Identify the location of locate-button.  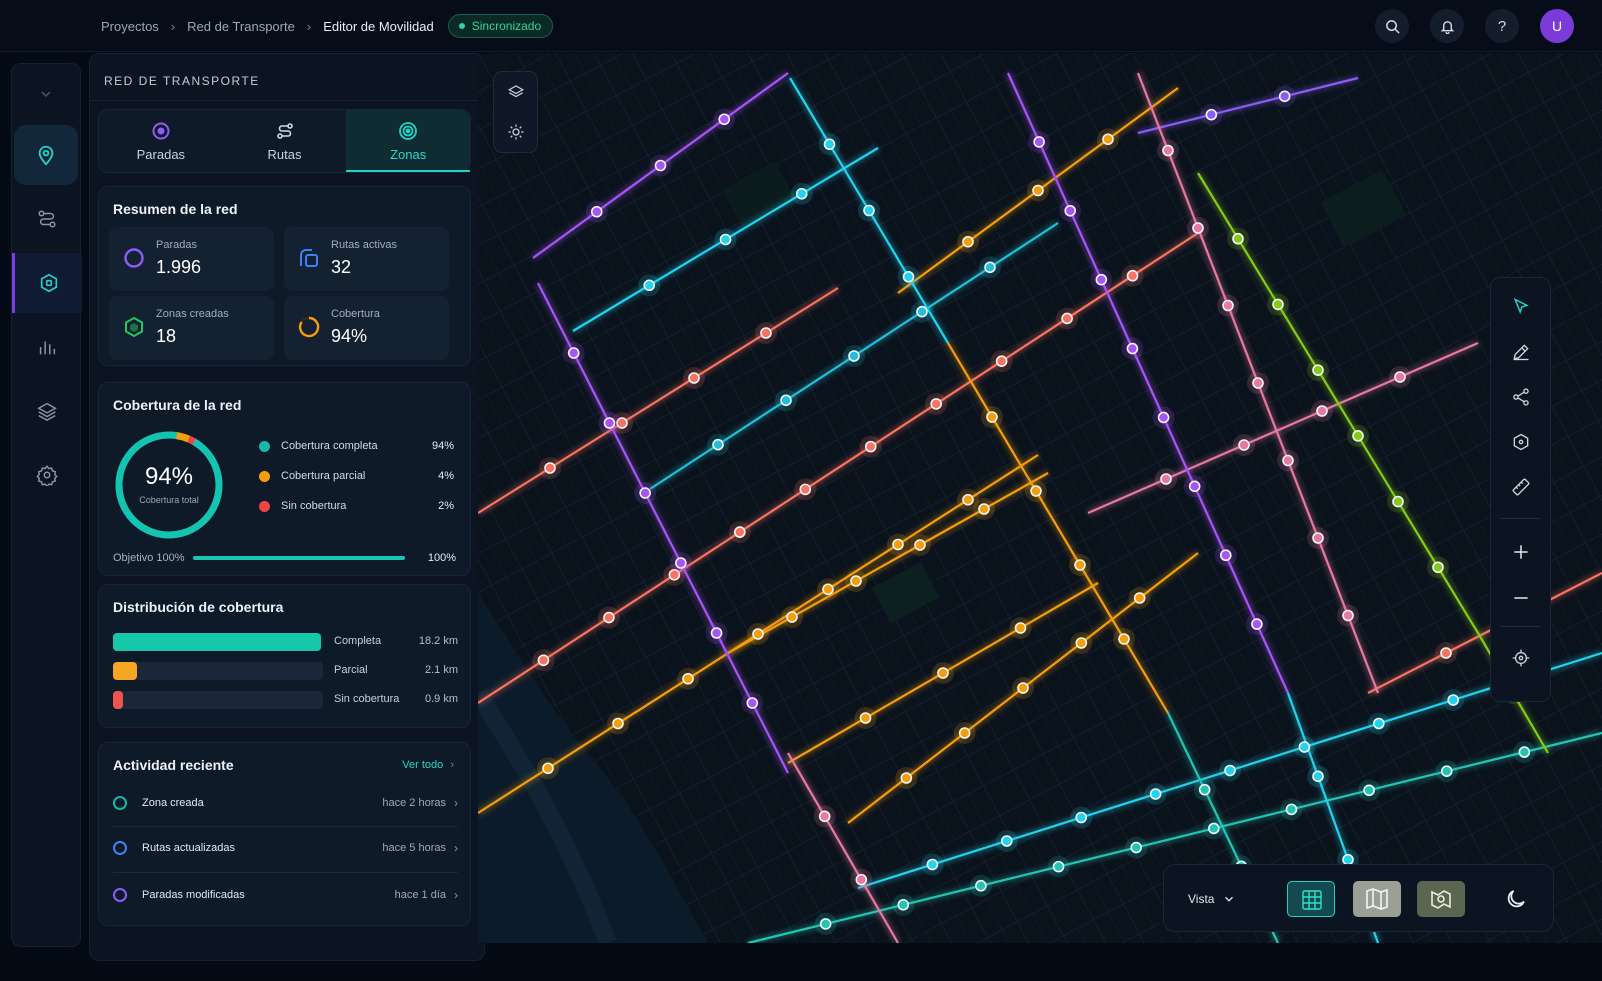
(1521, 658).